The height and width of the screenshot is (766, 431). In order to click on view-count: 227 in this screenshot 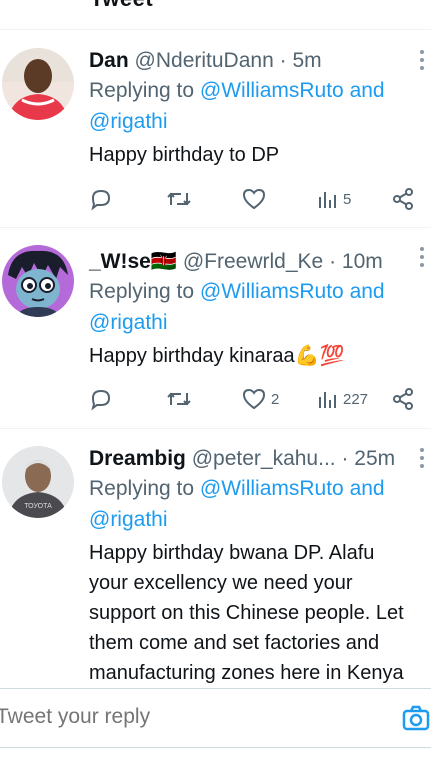, I will do `click(356, 399)`.